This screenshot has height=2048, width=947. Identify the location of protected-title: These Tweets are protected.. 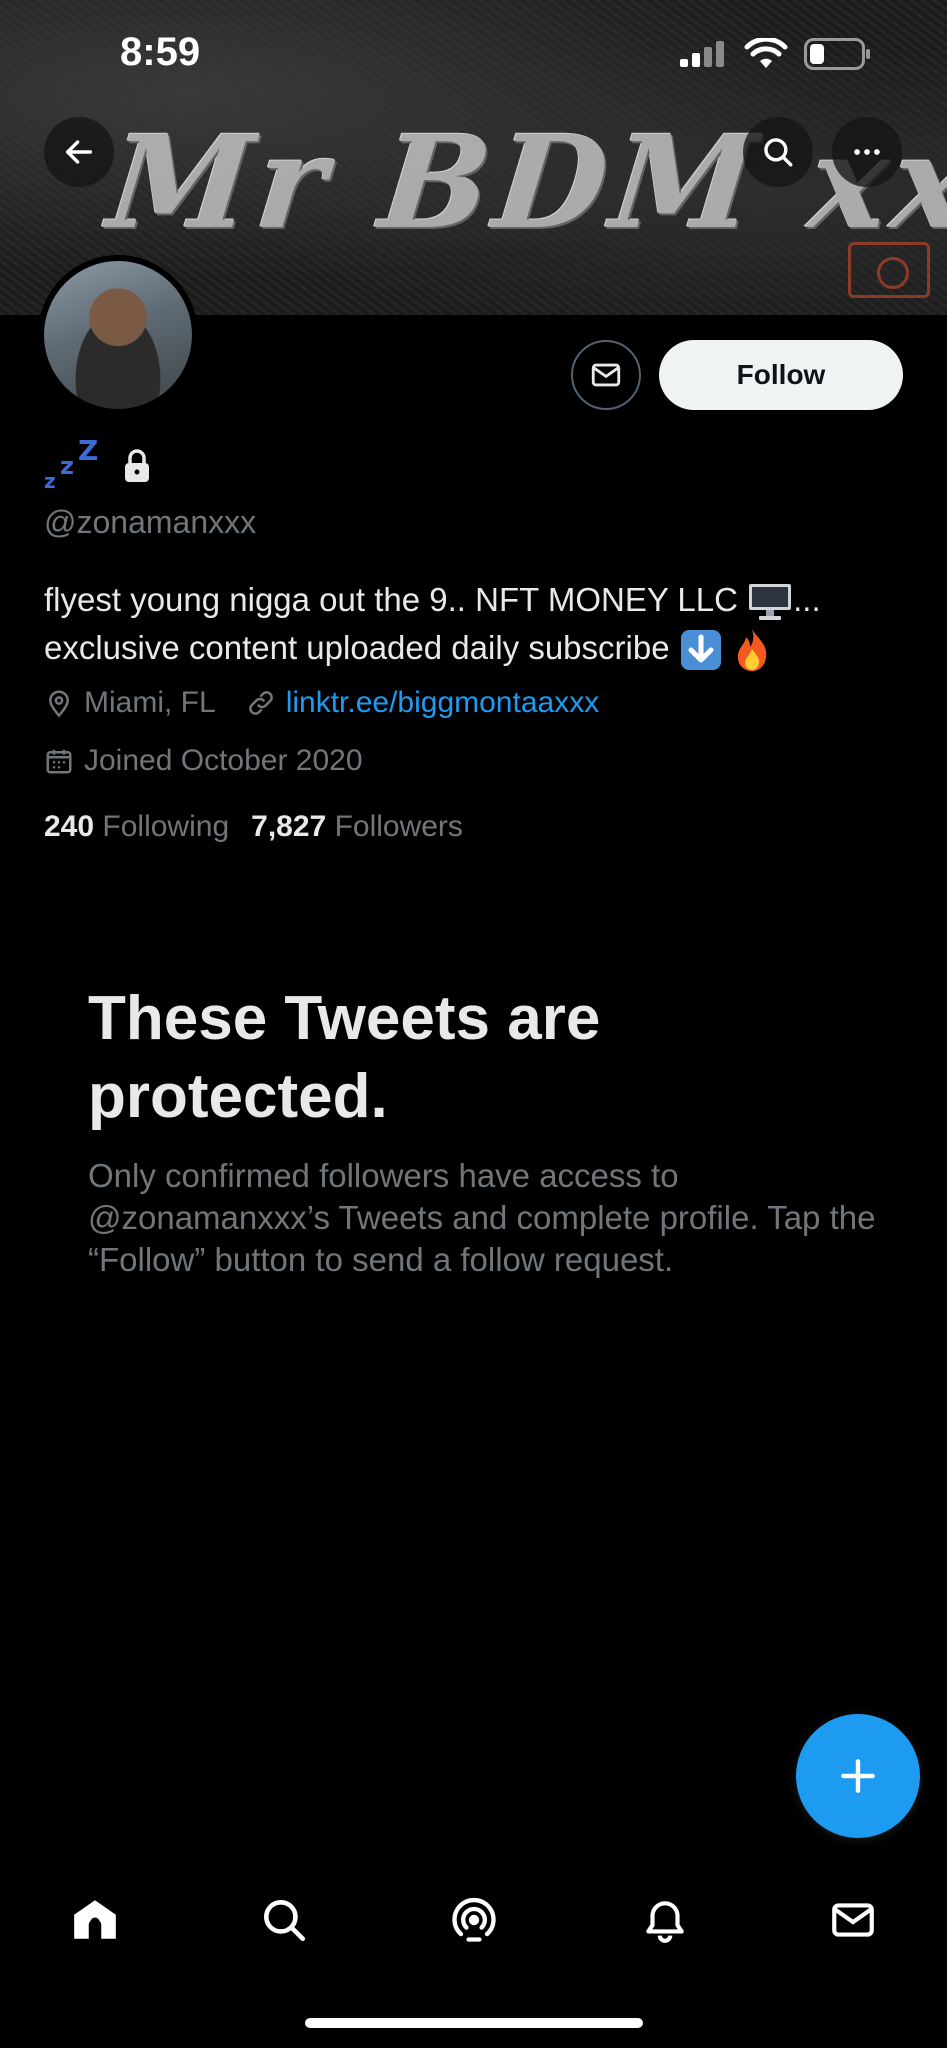
(344, 1057).